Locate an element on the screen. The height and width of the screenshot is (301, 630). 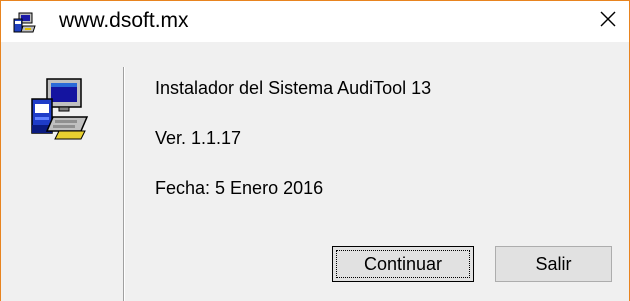
close-icon is located at coordinates (608, 21).